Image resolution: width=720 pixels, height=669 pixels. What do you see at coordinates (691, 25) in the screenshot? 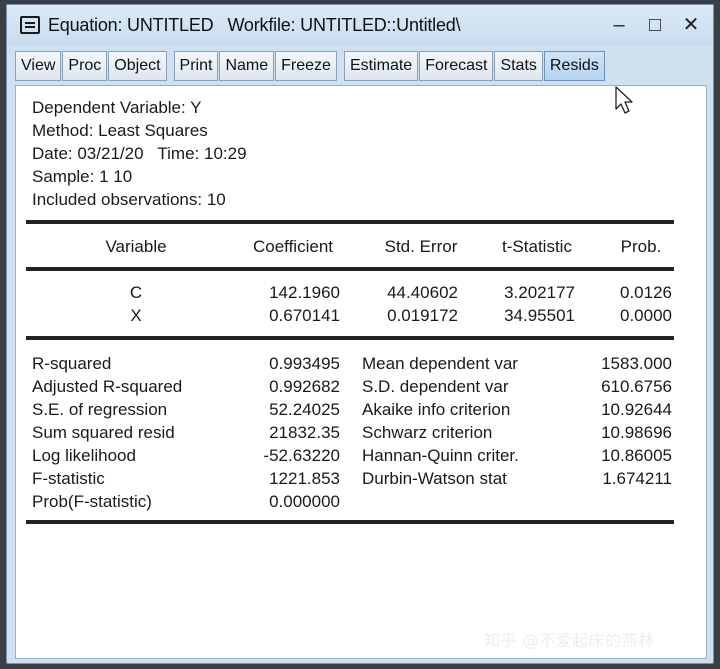
I see `close-icon: ✕` at bounding box center [691, 25].